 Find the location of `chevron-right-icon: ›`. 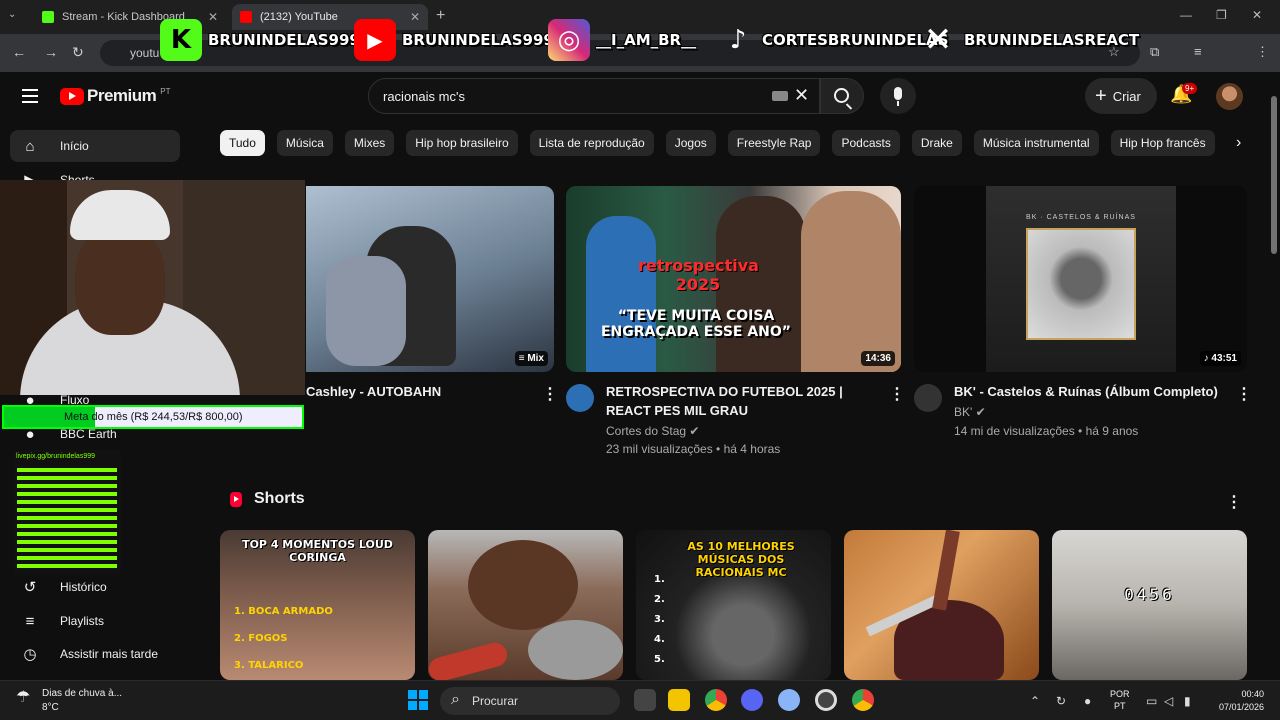

chevron-right-icon: › is located at coordinates (1238, 143).